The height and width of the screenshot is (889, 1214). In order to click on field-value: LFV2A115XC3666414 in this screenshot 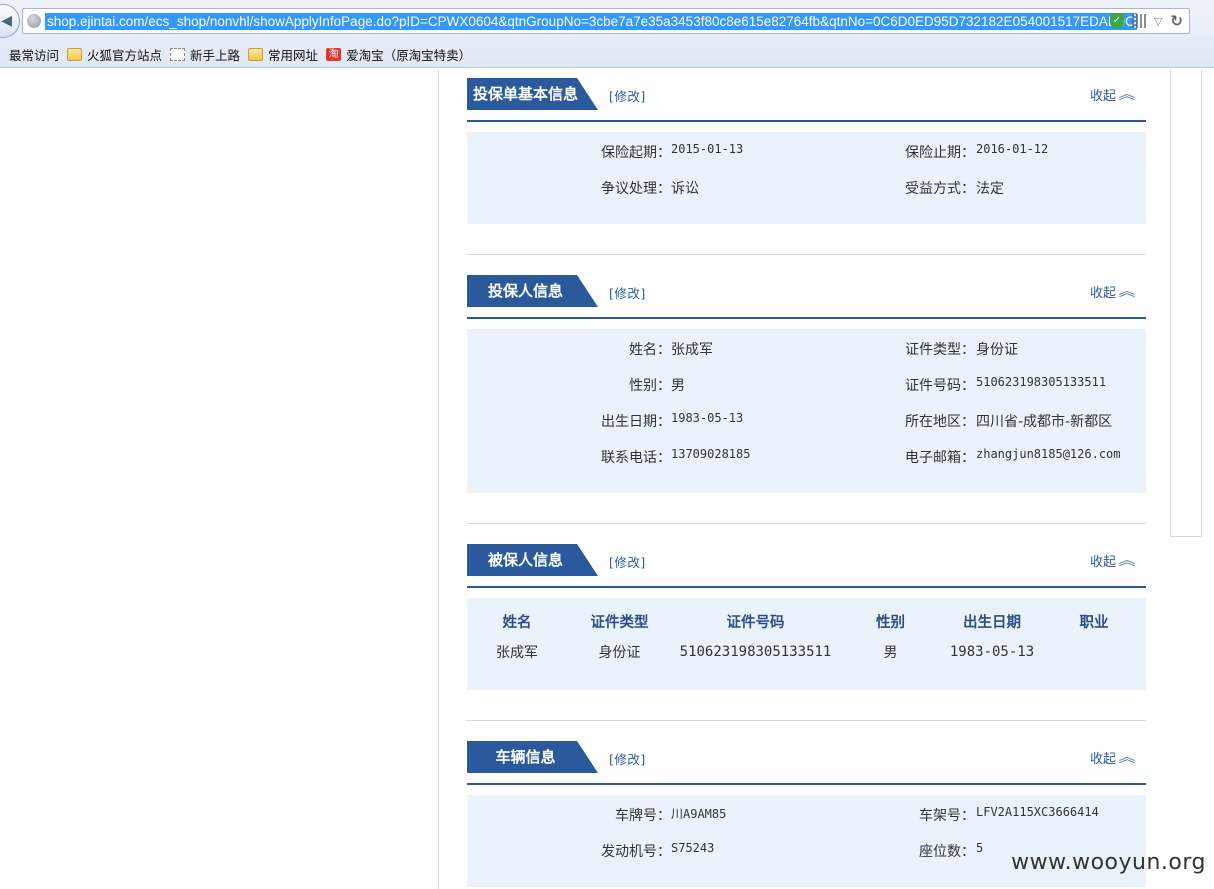, I will do `click(1037, 812)`.